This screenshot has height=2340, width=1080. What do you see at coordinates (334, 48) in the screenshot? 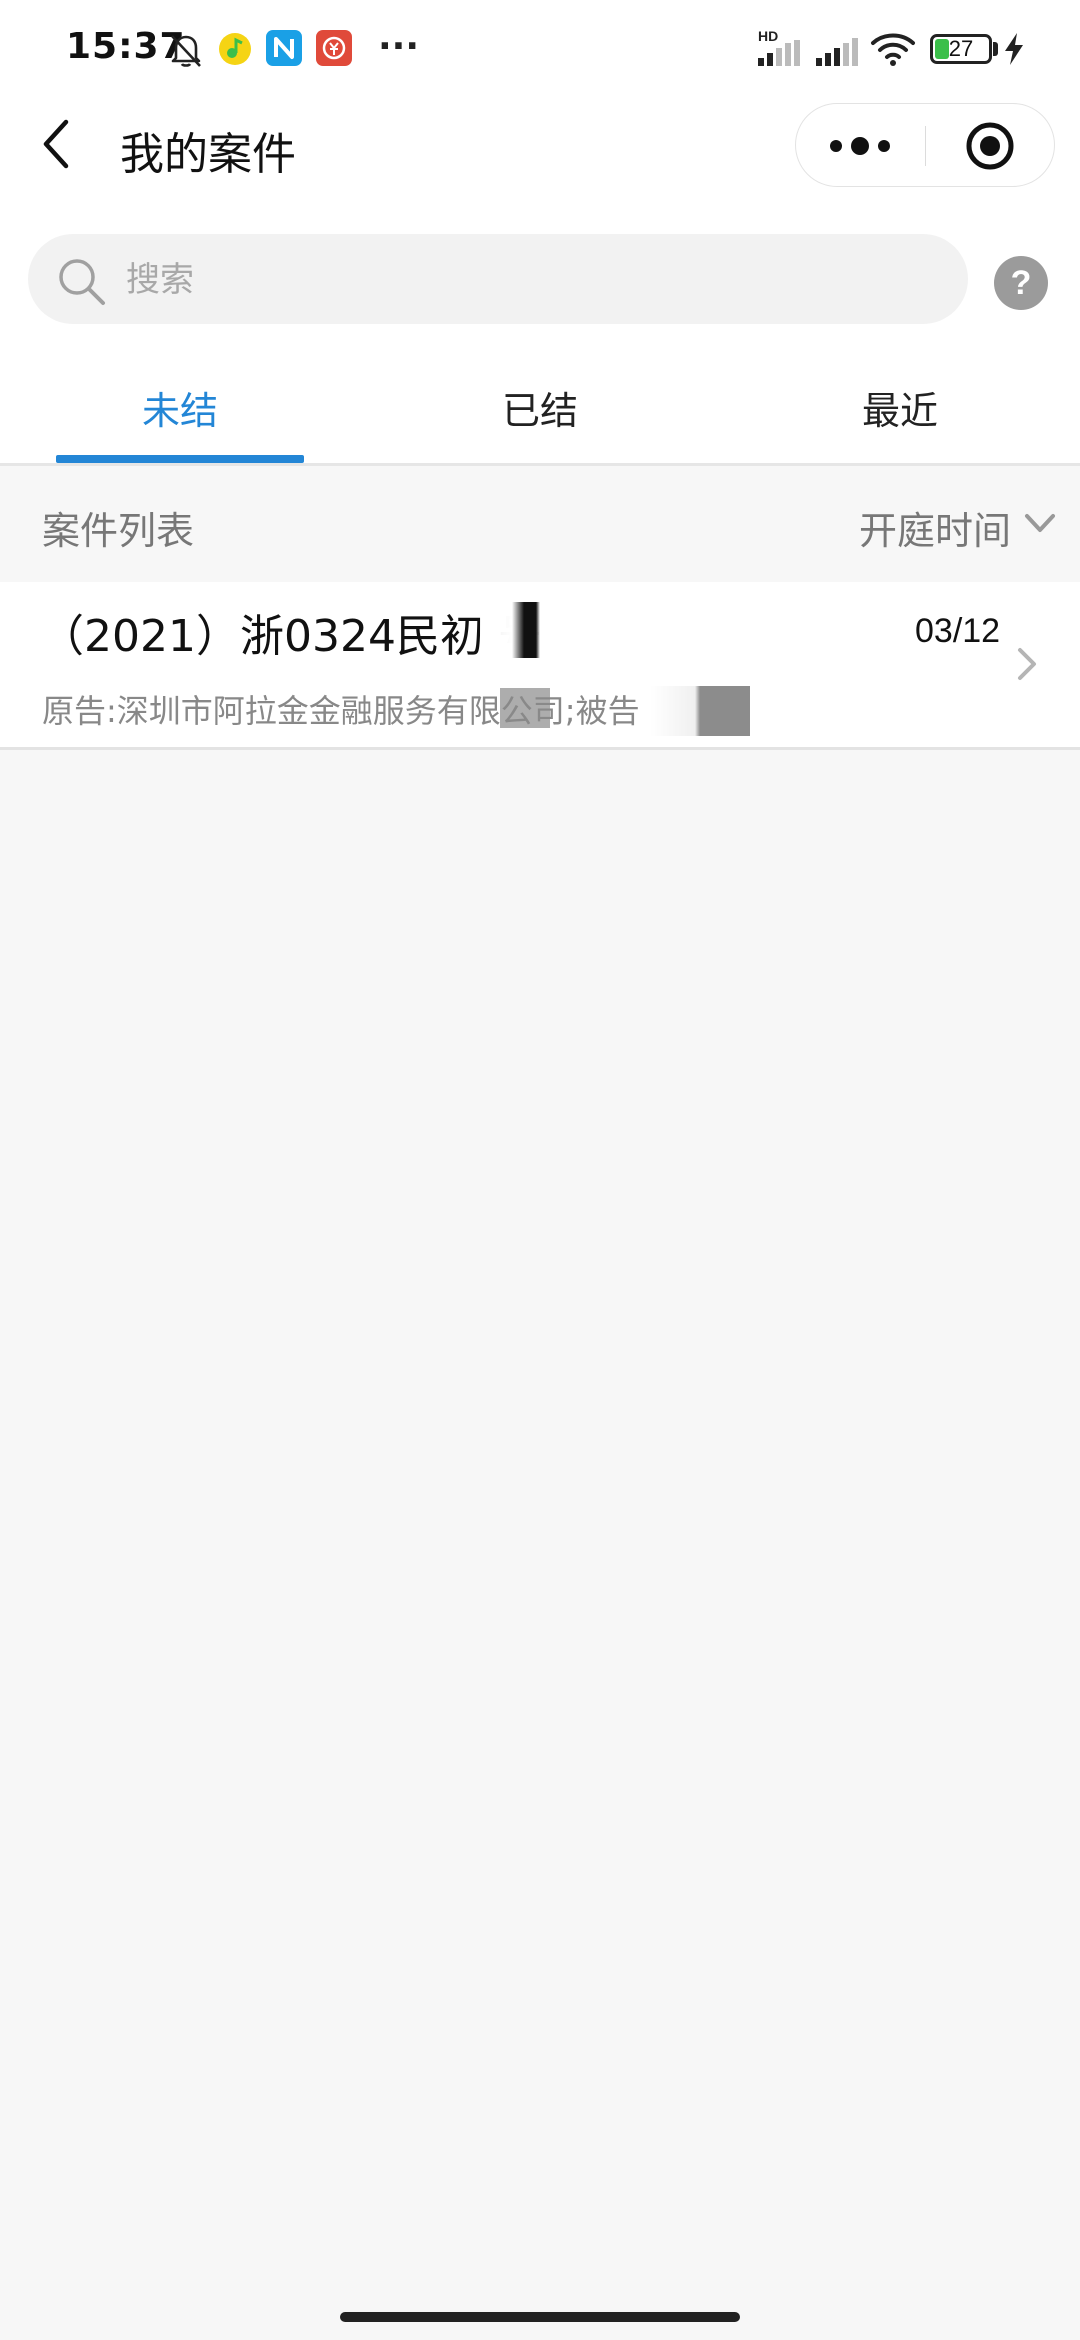
I see `payment-app-icon` at bounding box center [334, 48].